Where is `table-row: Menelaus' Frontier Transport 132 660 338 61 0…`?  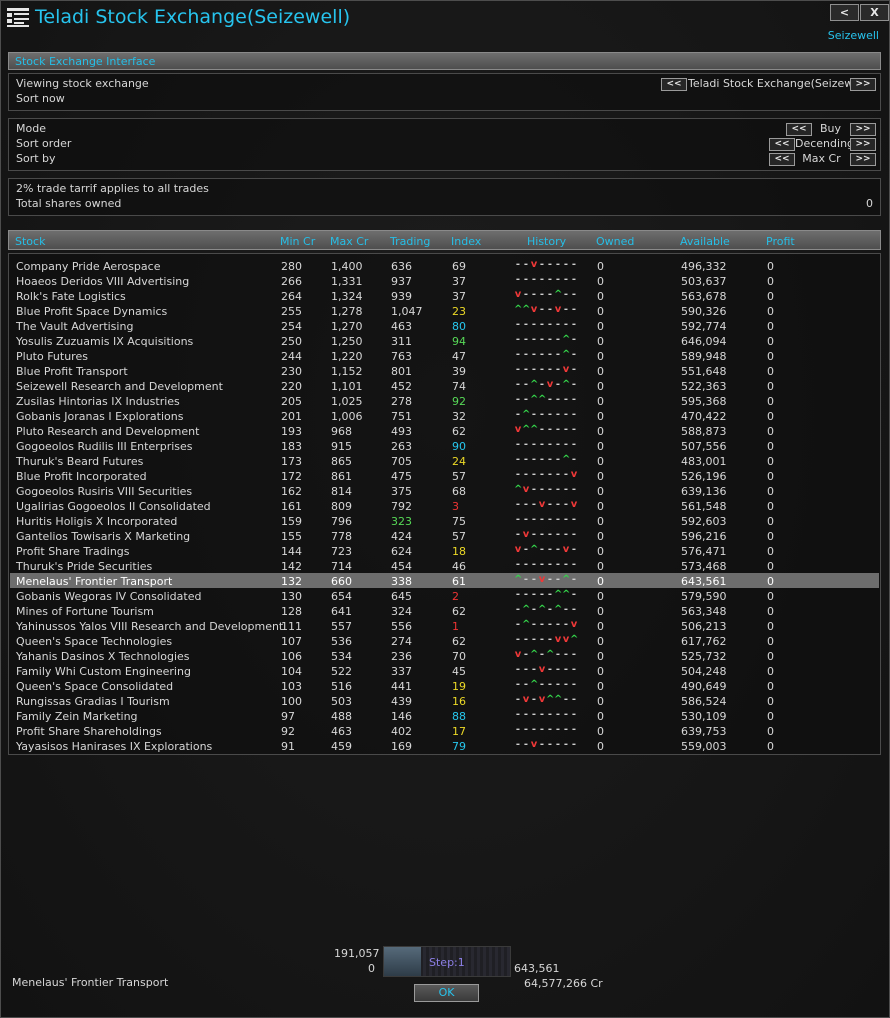 table-row: Menelaus' Frontier Transport 132 660 338 61 0… is located at coordinates (444, 580).